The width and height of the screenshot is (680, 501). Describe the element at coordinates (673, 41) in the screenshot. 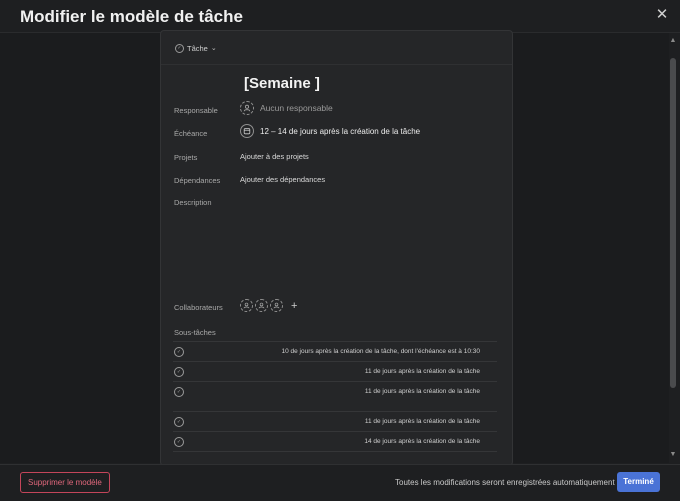

I see `scroll-up-icon: ▲` at that location.